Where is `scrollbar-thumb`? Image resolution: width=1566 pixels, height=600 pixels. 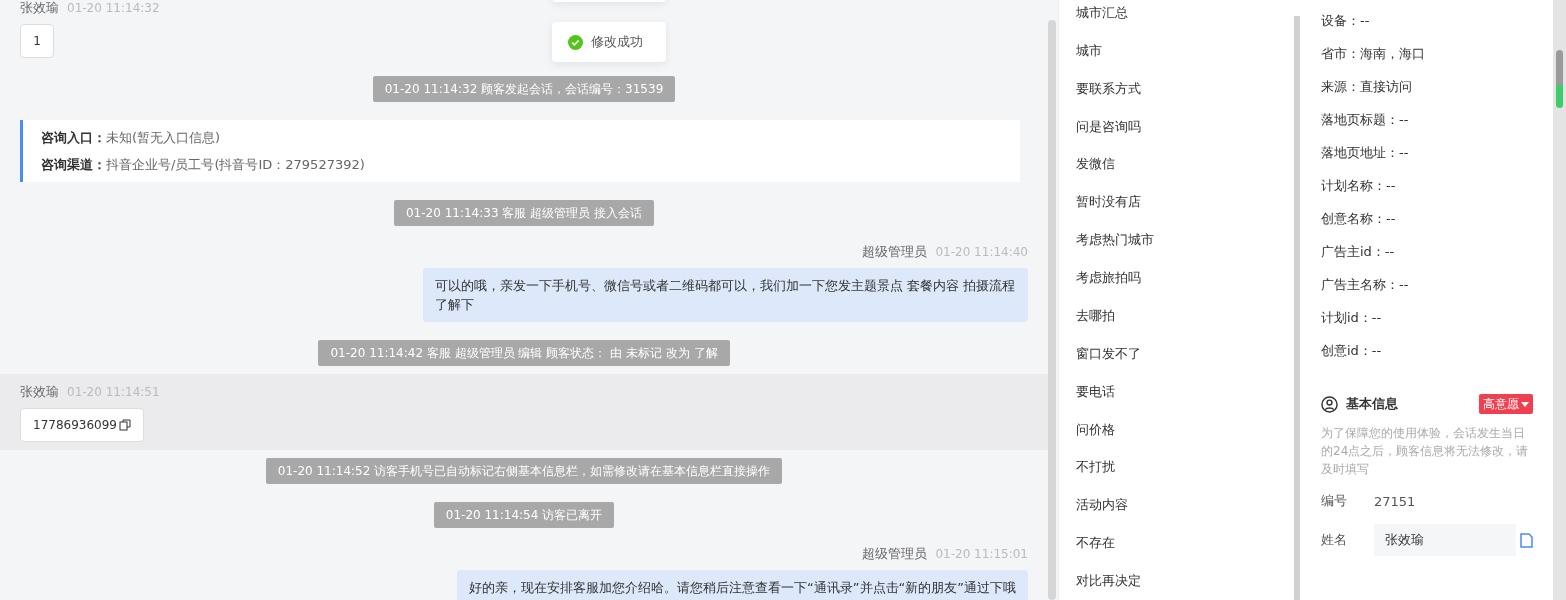 scrollbar-thumb is located at coordinates (1559, 79).